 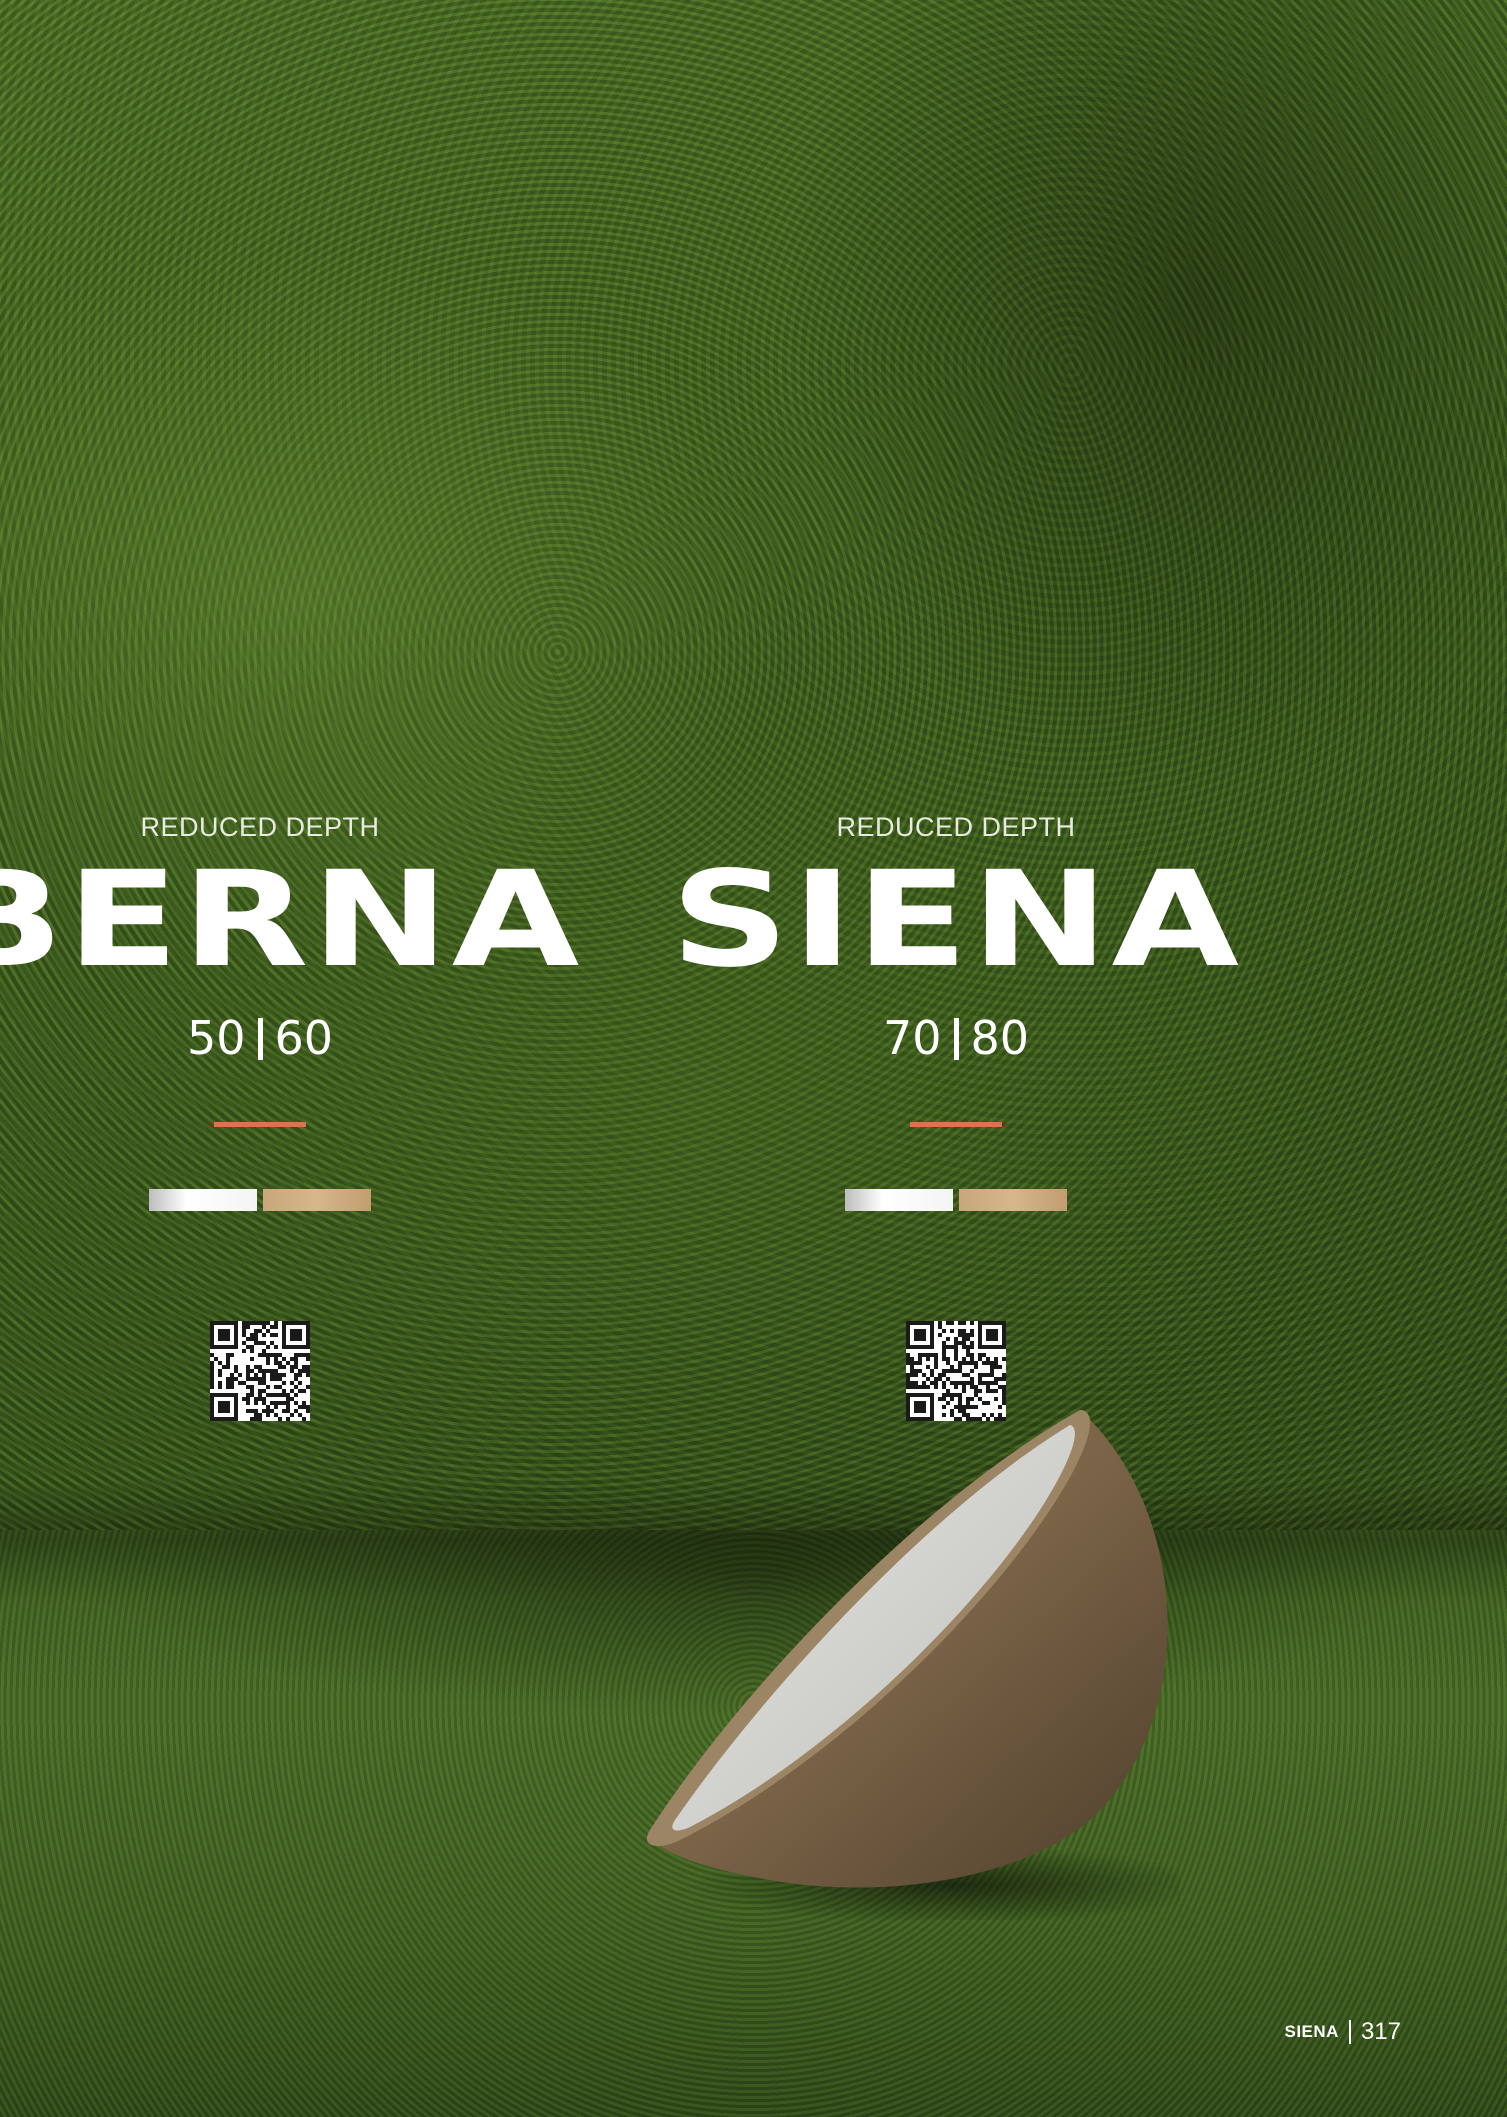 What do you see at coordinates (1000, 1038) in the screenshot?
I see `size-option: 80` at bounding box center [1000, 1038].